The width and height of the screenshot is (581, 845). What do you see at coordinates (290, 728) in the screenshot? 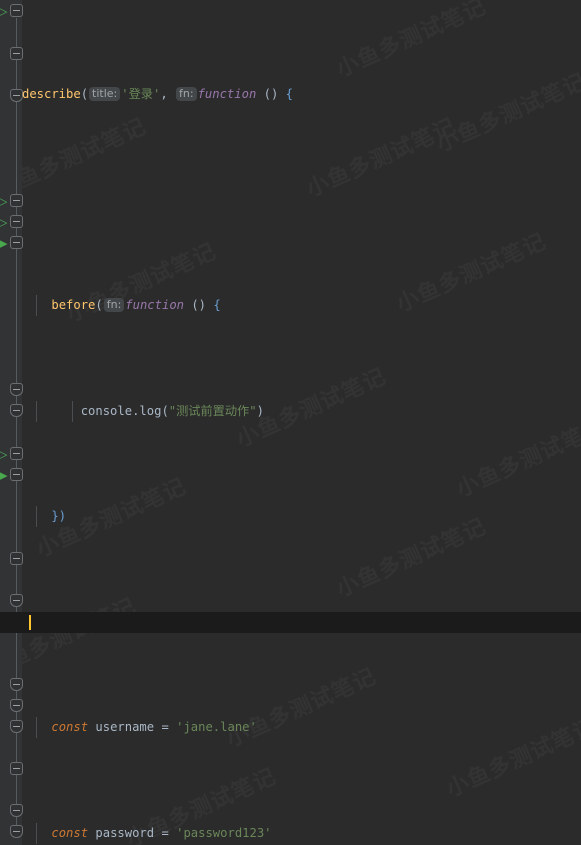
I see `code-line: const username = 'jane.lane'` at bounding box center [290, 728].